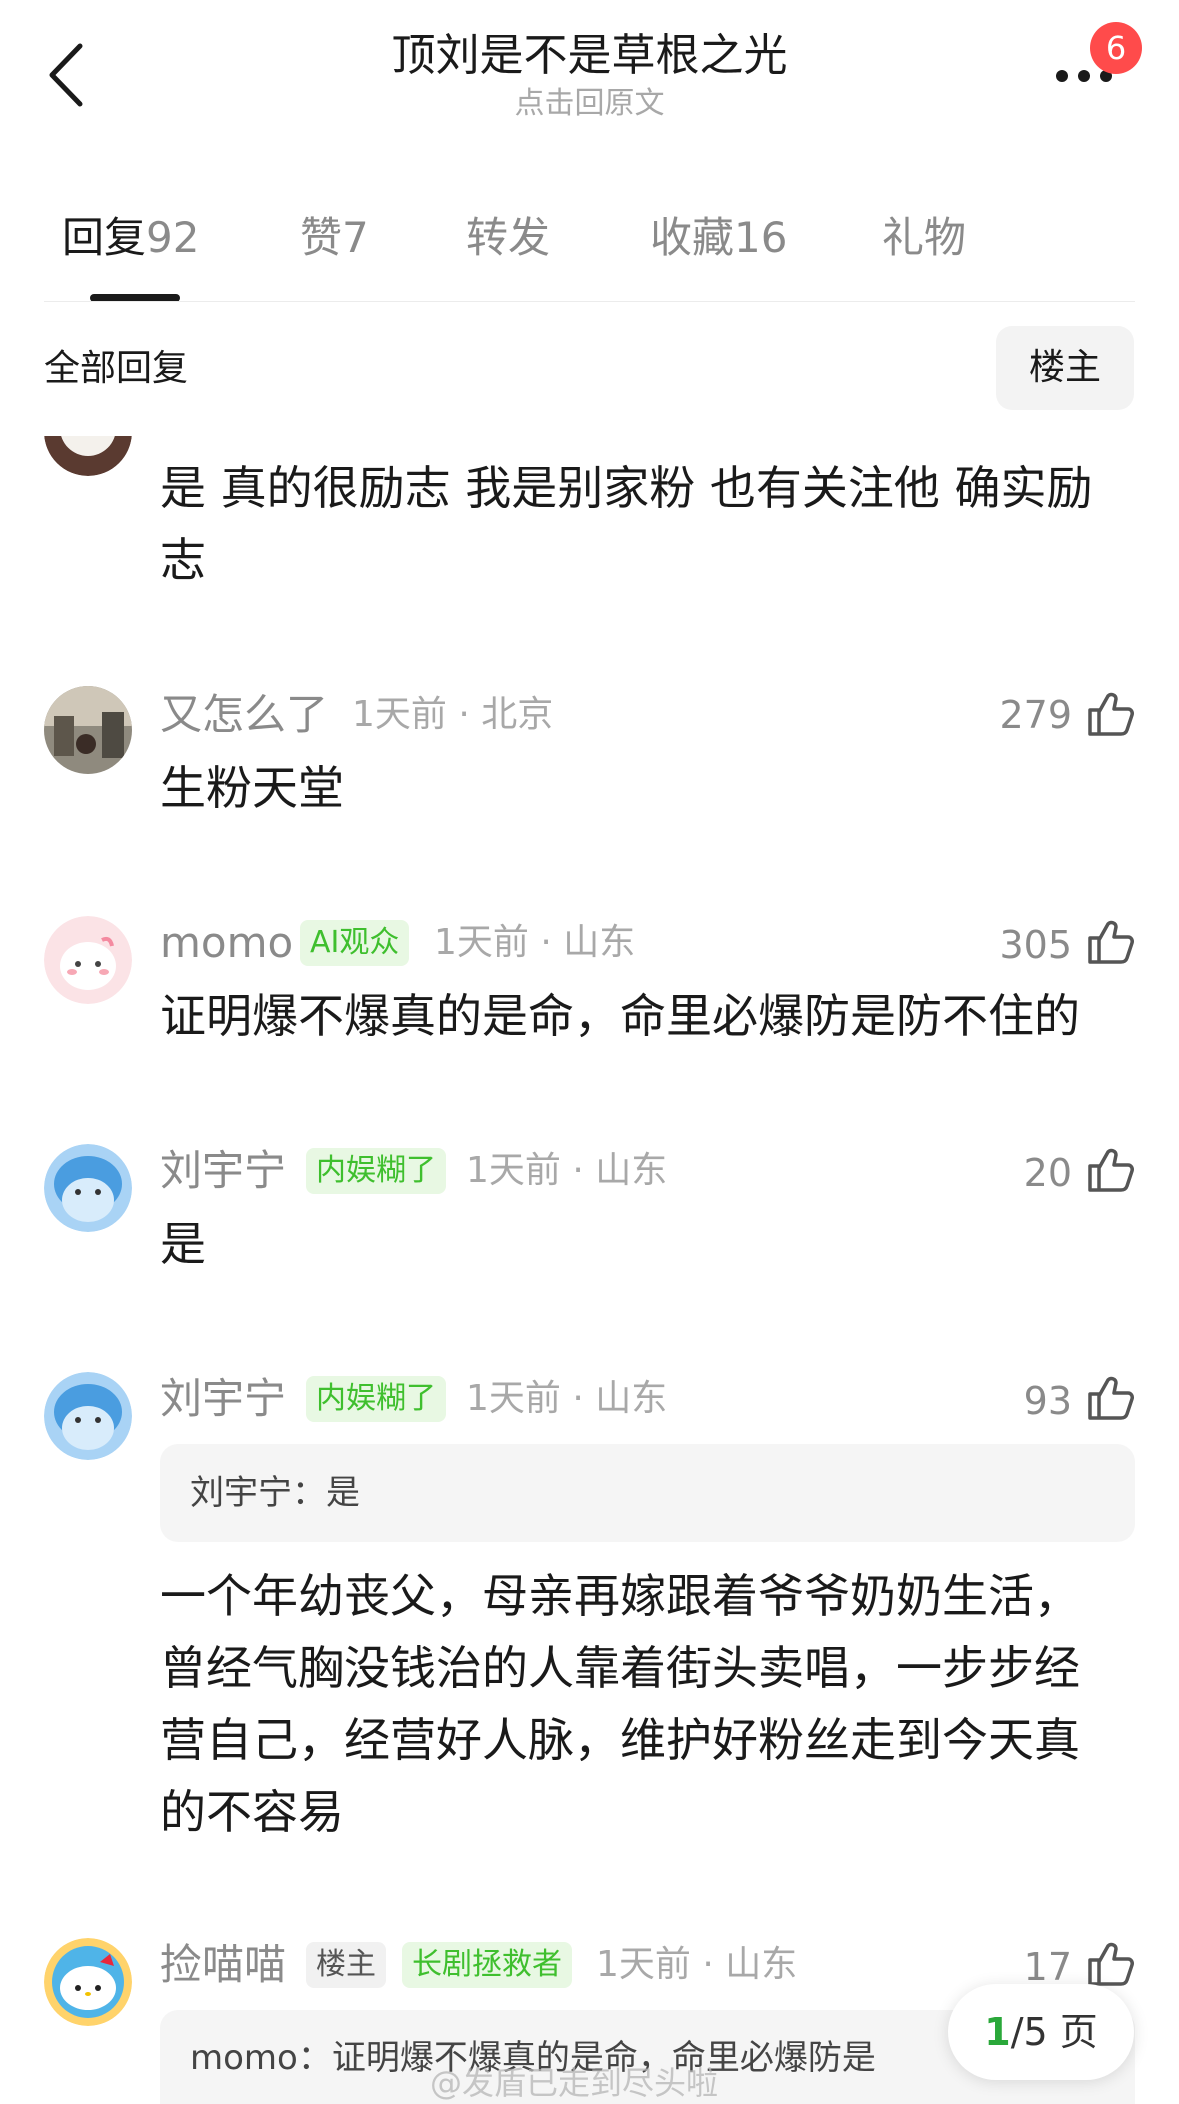 The width and height of the screenshot is (1179, 2104). What do you see at coordinates (453, 714) in the screenshot?
I see `comment-meta: 1天前 · 北京` at bounding box center [453, 714].